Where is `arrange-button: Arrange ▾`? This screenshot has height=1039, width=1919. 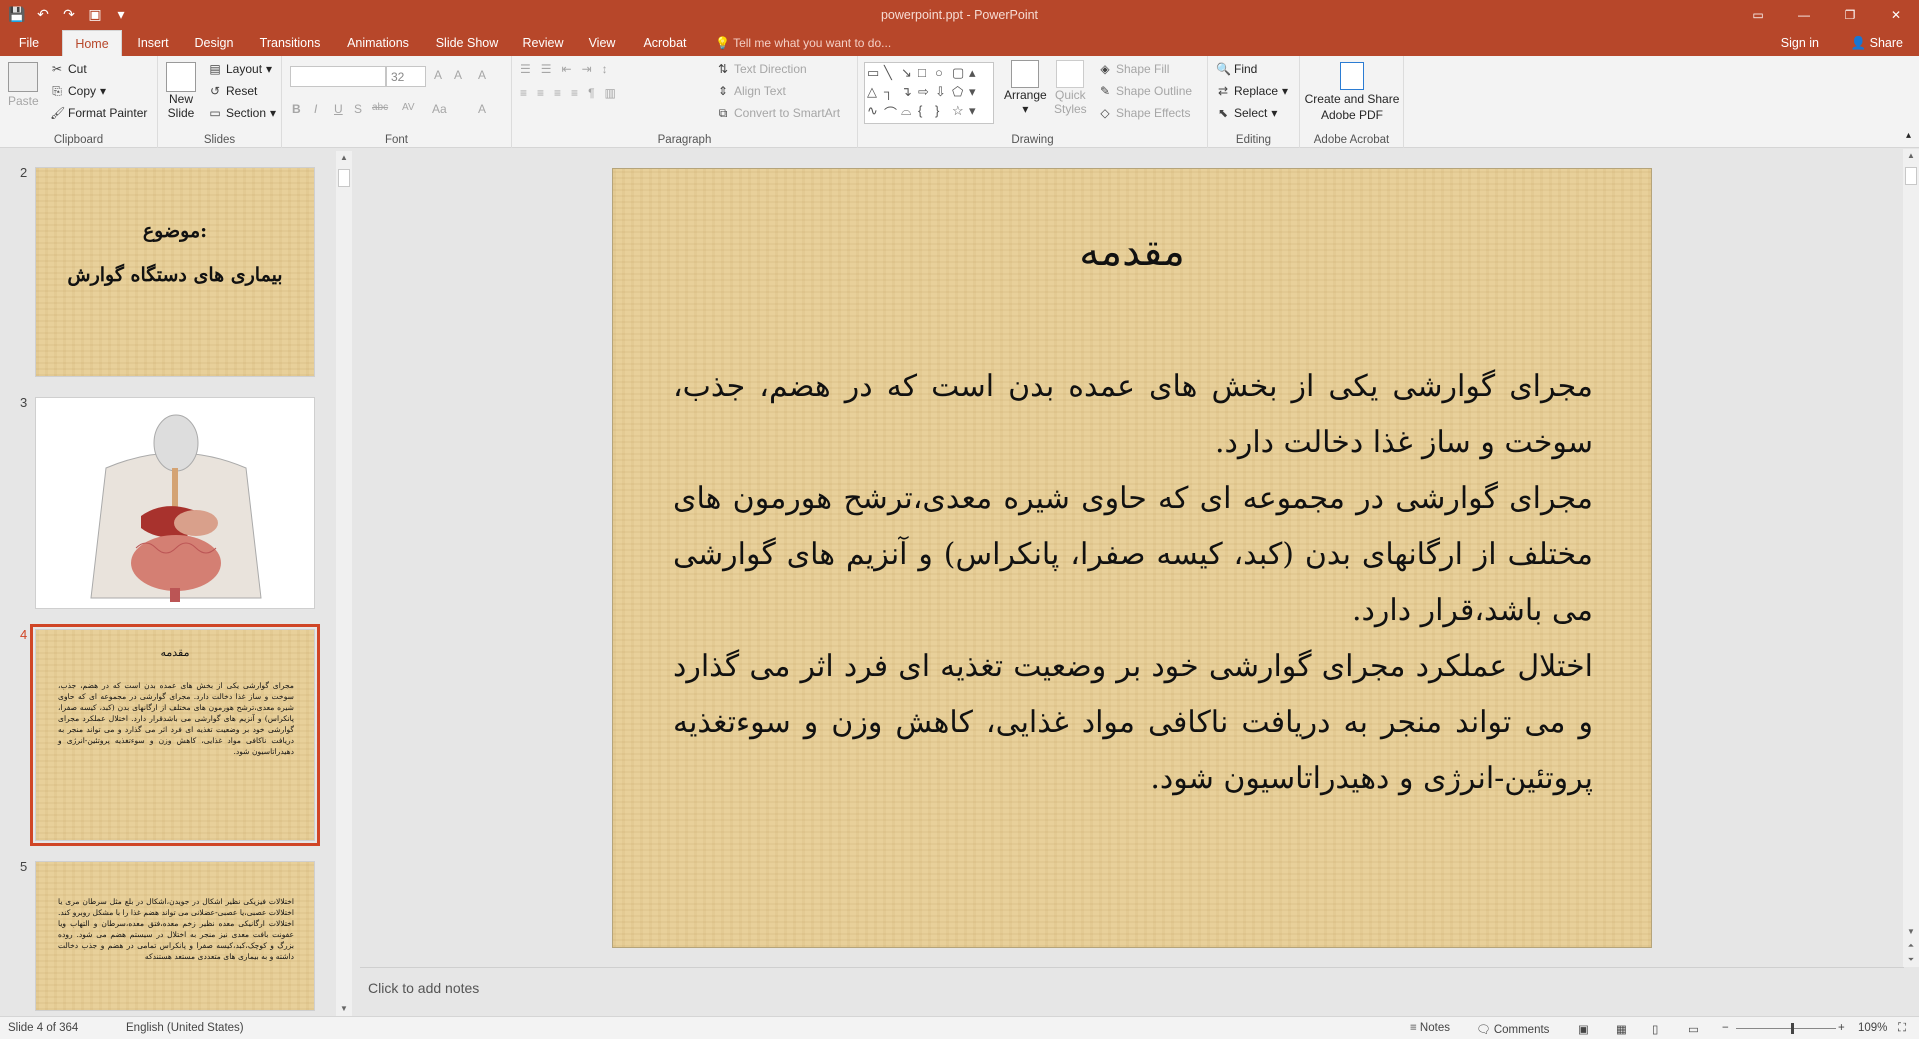
arrange-button: Arrange ▾ is located at coordinates (1025, 88).